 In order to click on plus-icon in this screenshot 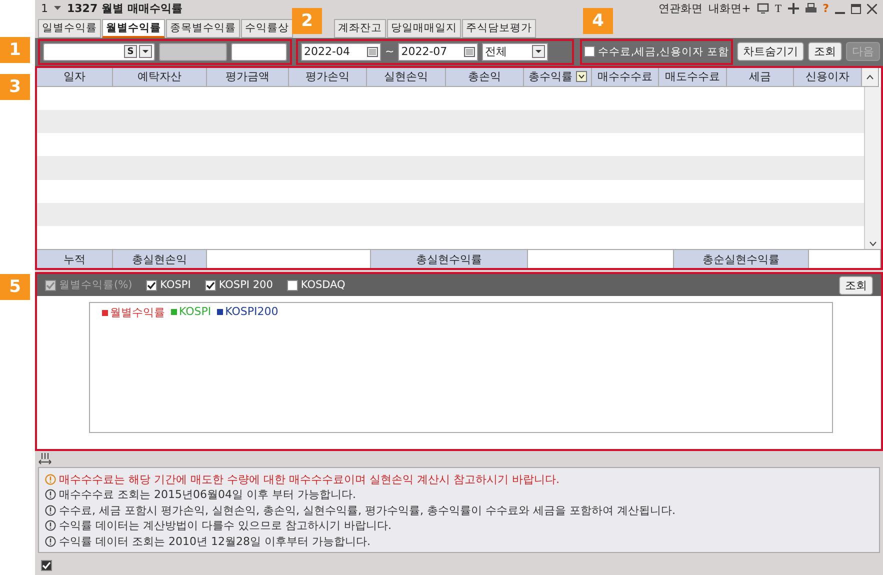, I will do `click(793, 8)`.